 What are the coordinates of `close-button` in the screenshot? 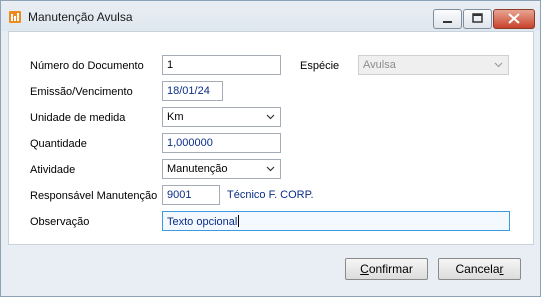 It's located at (514, 19).